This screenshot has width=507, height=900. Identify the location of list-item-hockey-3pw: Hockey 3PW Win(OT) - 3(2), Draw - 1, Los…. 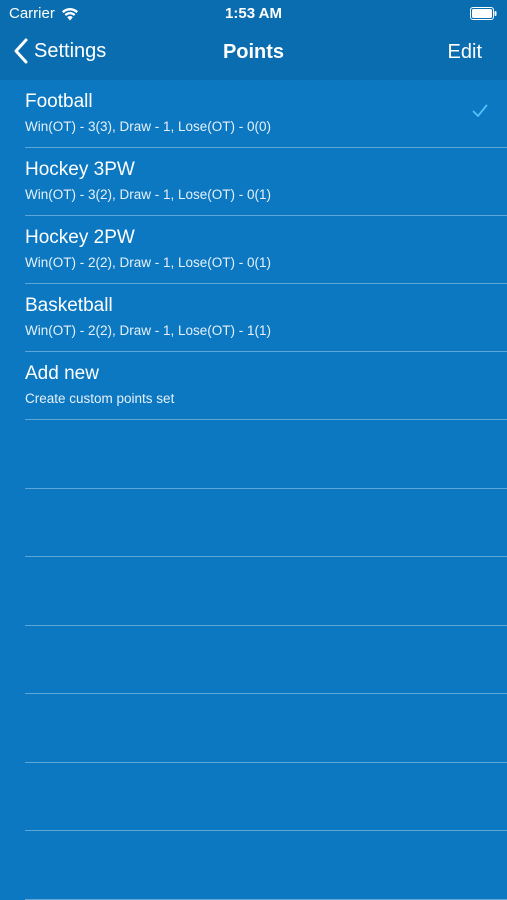
(266, 182).